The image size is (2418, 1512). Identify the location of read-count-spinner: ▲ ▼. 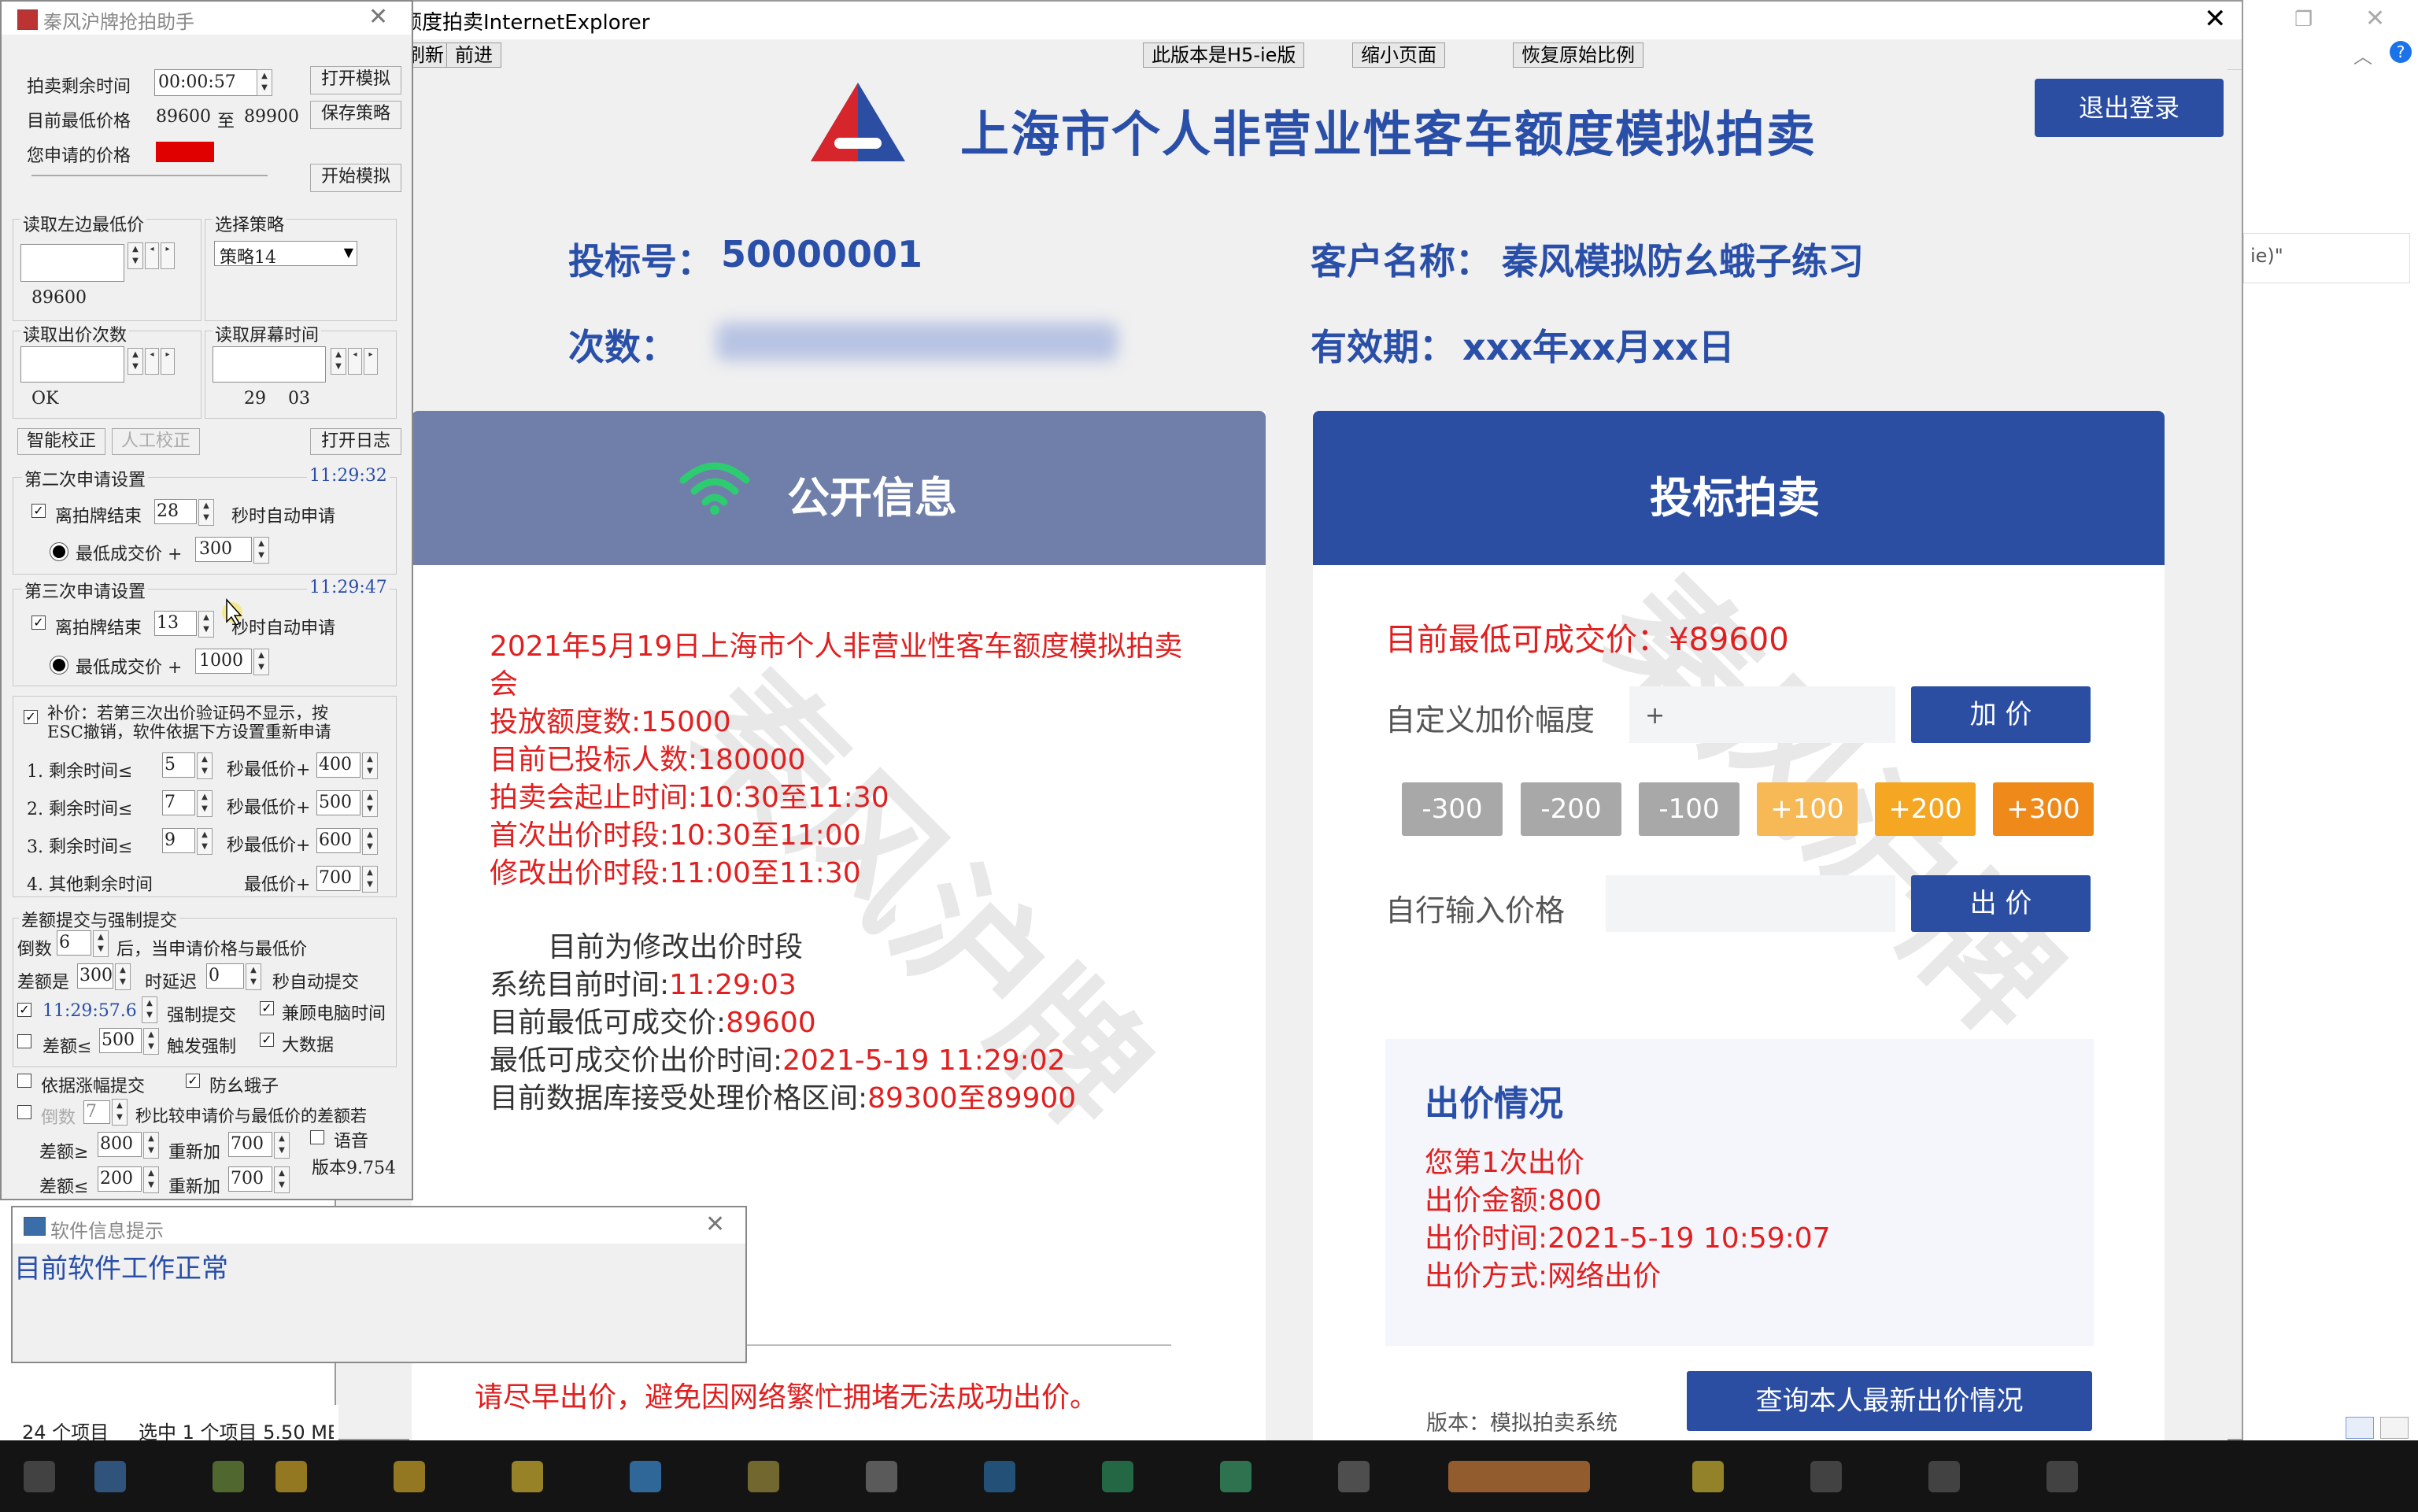
(135, 361).